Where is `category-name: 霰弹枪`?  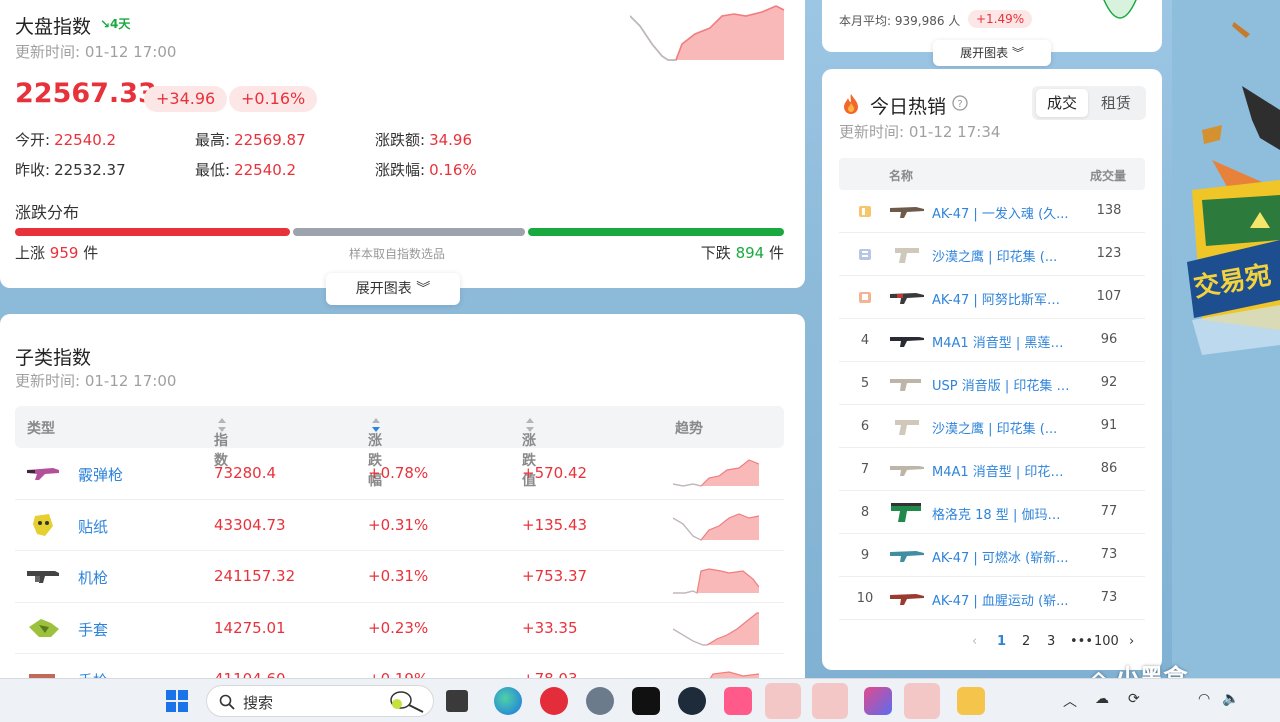
category-name: 霰弹枪 is located at coordinates (100, 474).